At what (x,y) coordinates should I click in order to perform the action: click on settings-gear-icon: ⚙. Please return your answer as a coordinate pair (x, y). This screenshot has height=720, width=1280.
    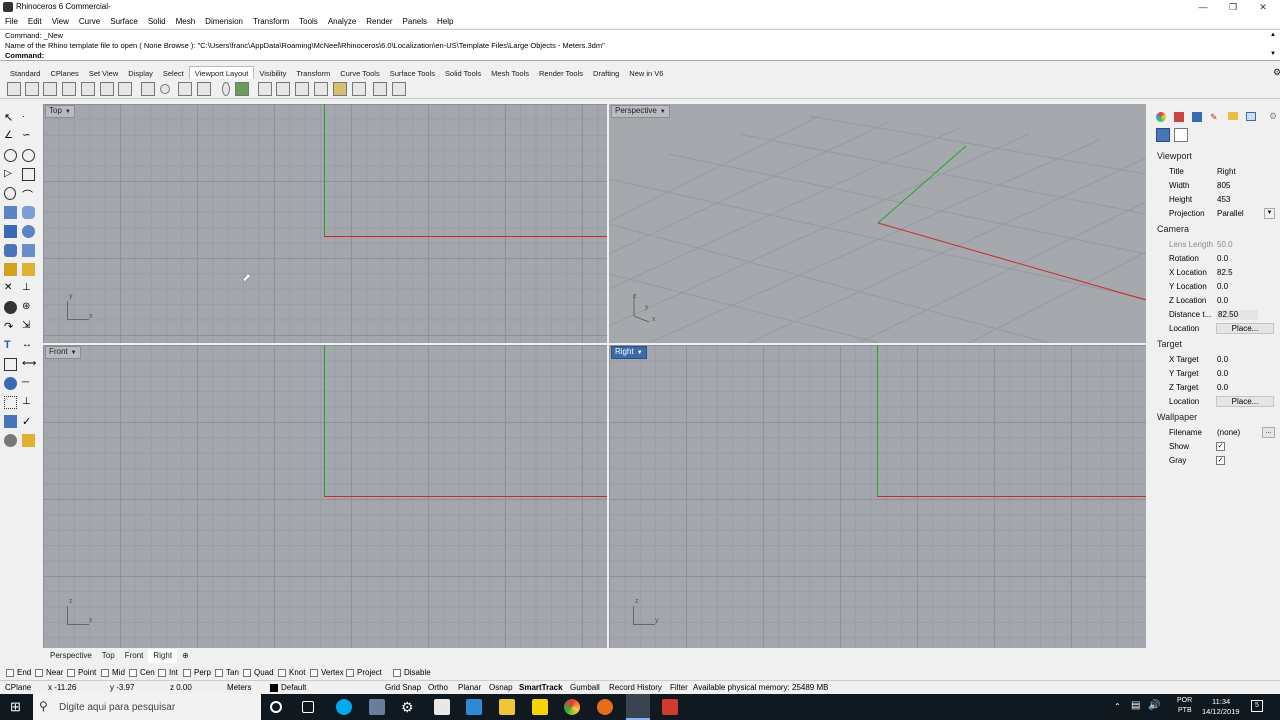
    Looking at the image, I should click on (1274, 72).